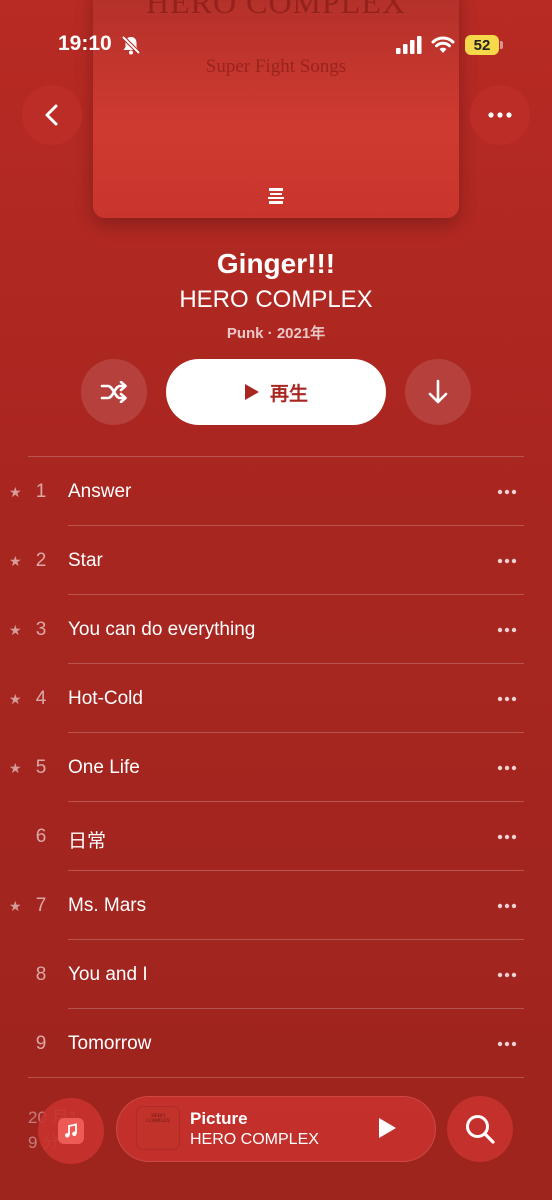 Image resolution: width=552 pixels, height=1200 pixels. I want to click on album-artwork: HERO COMPLEX Super Fight Songs, so click(276, 109).